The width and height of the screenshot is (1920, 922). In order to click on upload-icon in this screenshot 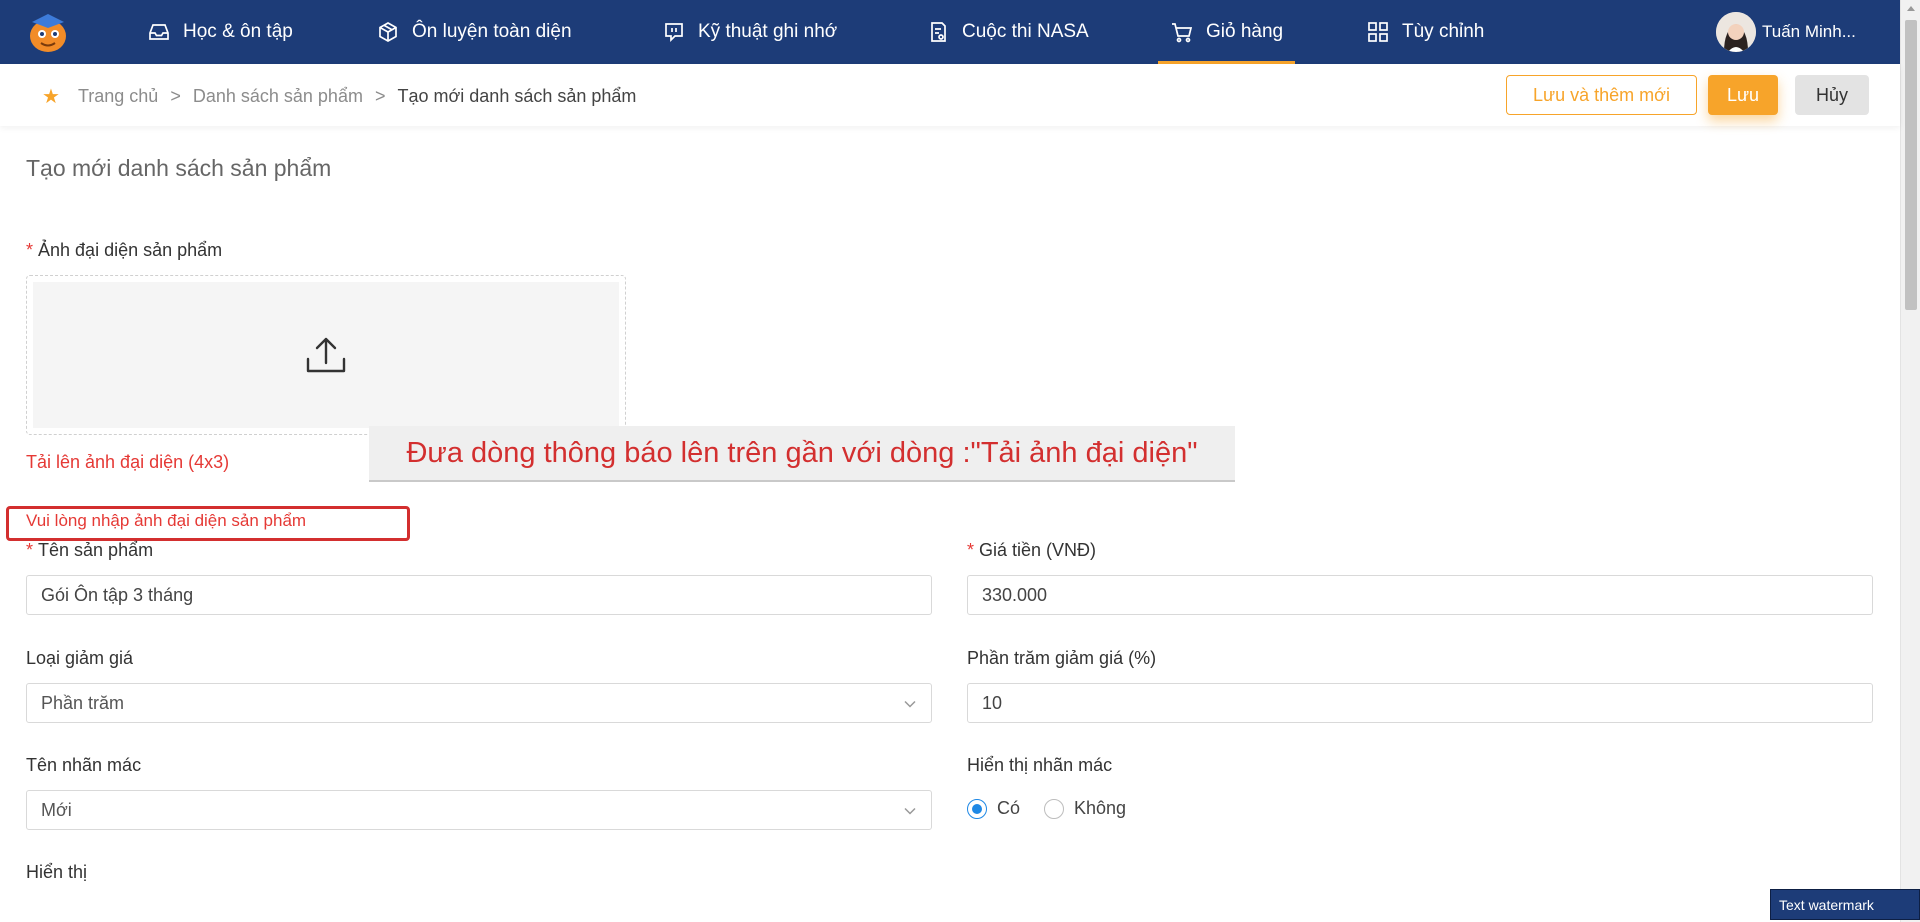, I will do `click(326, 355)`.